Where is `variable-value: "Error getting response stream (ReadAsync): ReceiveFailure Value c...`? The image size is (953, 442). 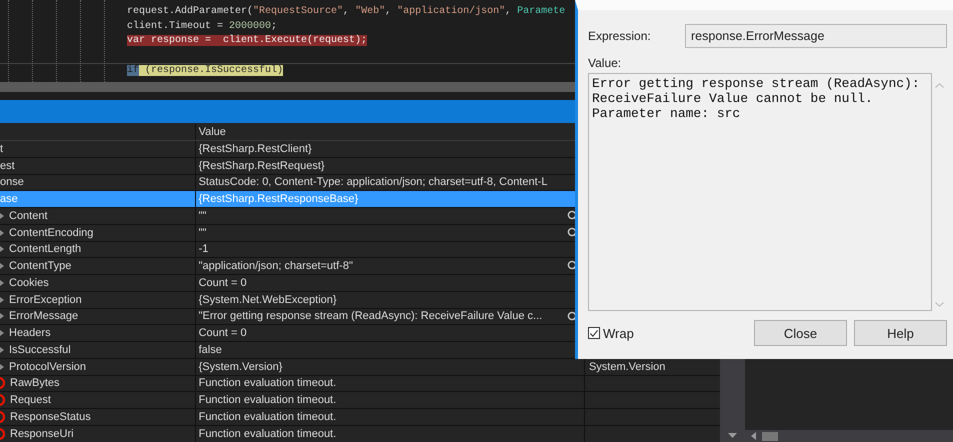 variable-value: "Error getting response stream (ReadAsync): ReceiveFailure Value c... is located at coordinates (370, 316).